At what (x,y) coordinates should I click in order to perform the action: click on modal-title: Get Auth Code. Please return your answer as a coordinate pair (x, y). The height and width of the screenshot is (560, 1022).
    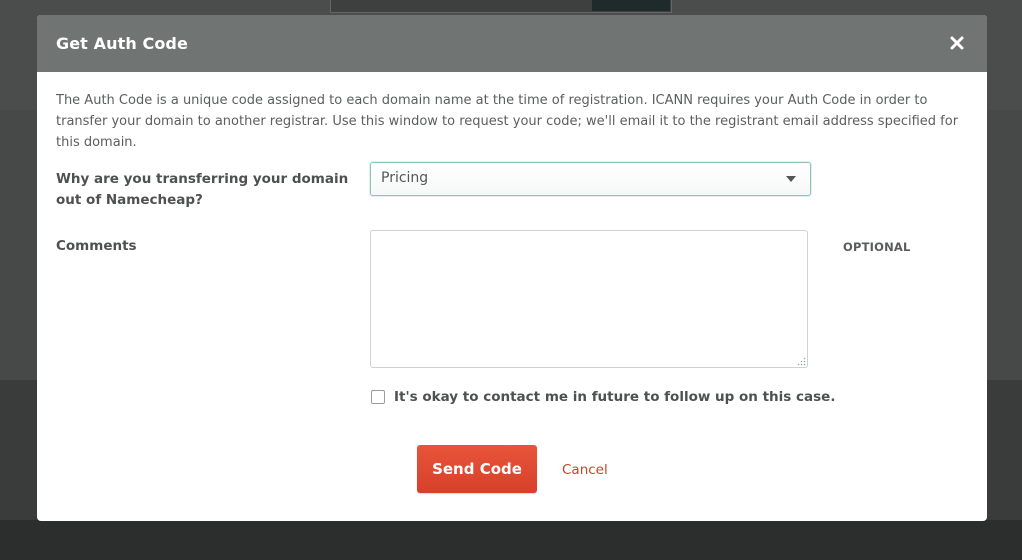
    Looking at the image, I should click on (122, 43).